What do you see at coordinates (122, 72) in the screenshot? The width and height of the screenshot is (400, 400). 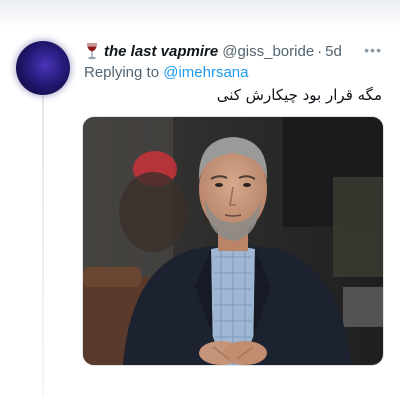 I see `replying-prefix: Replying to` at bounding box center [122, 72].